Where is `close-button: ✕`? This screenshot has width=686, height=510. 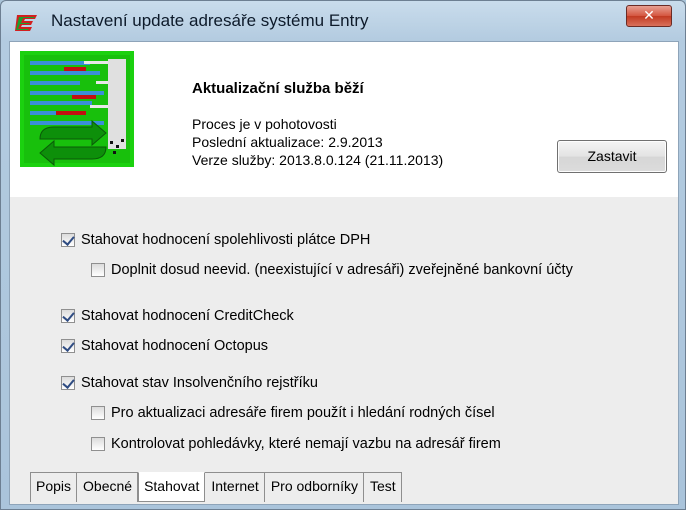
close-button: ✕ is located at coordinates (649, 16).